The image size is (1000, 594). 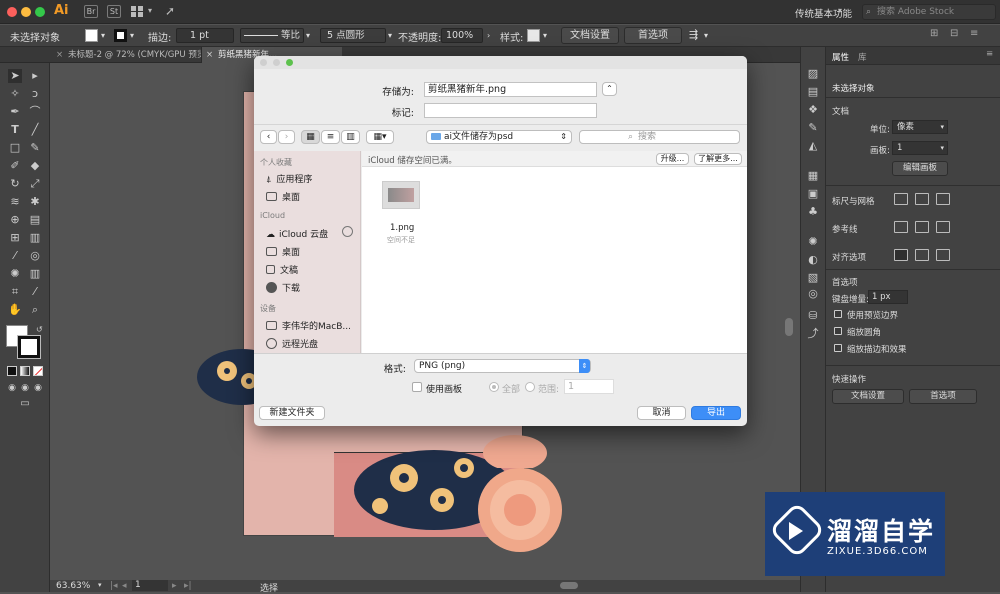 I want to click on cancel-button: 取消, so click(x=661, y=413).